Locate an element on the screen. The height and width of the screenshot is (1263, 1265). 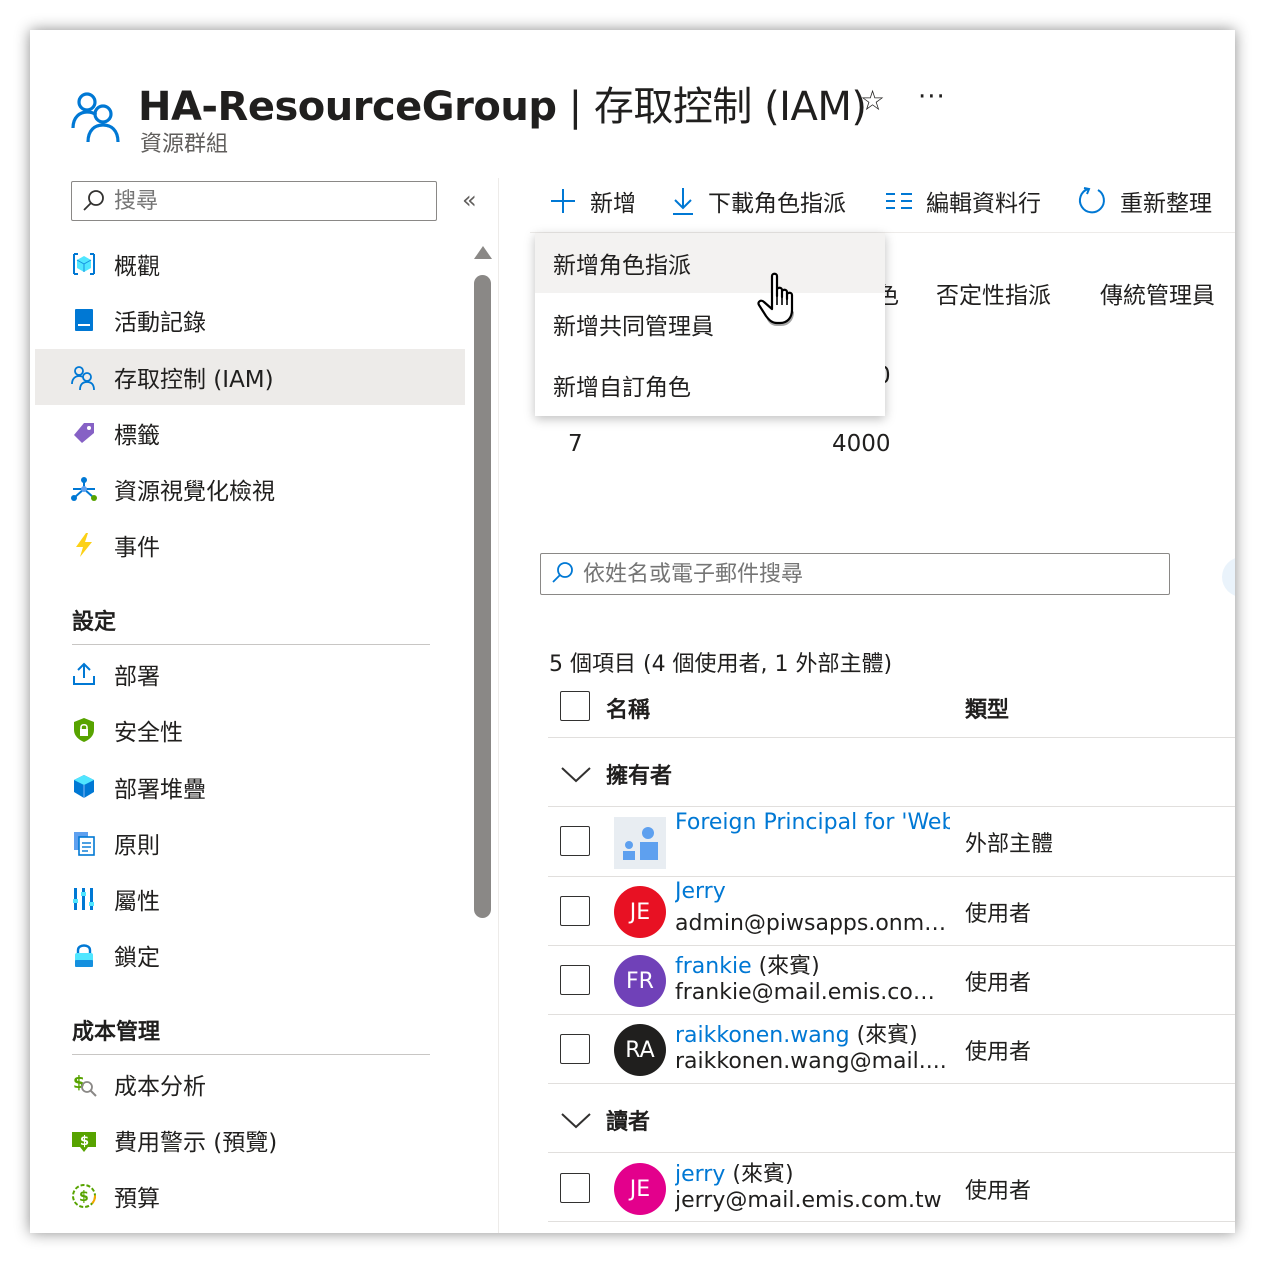
page-title: HA-ResourceGroup | 存取控制 (IAM) is located at coordinates (502, 107).